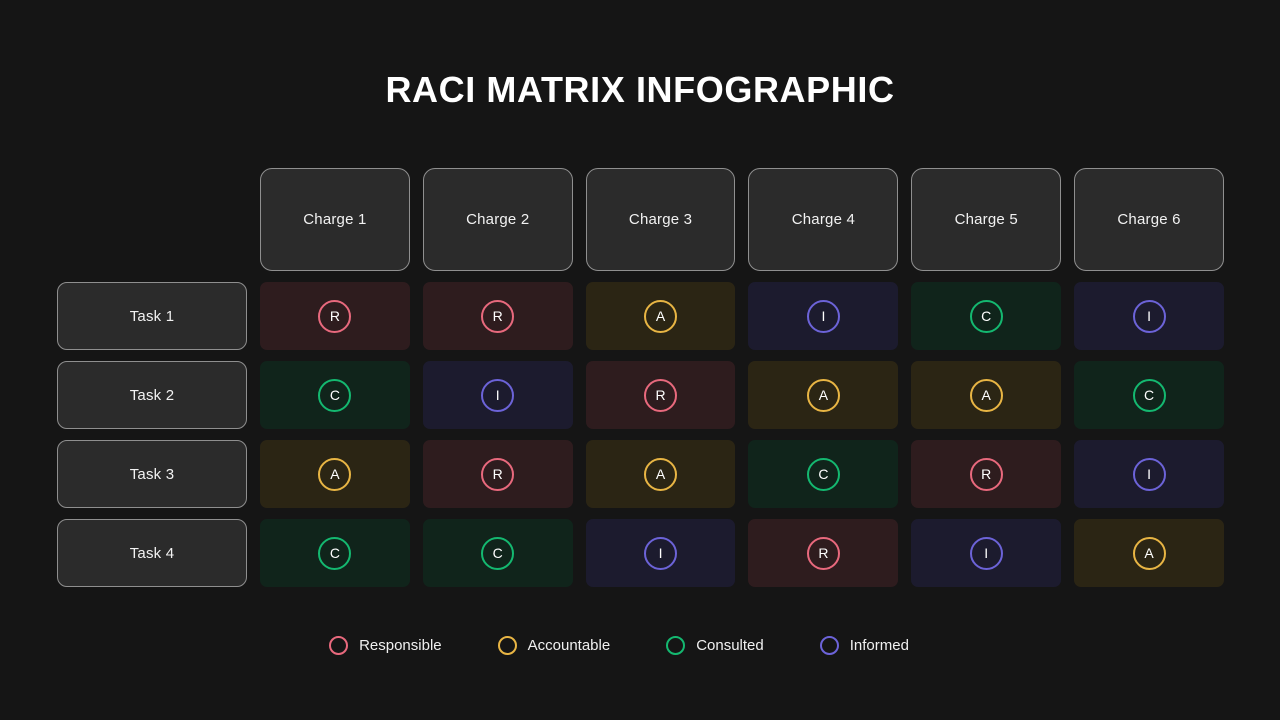  Describe the element at coordinates (986, 219) in the screenshot. I see `column-header-charge-5: Charge 5` at that location.